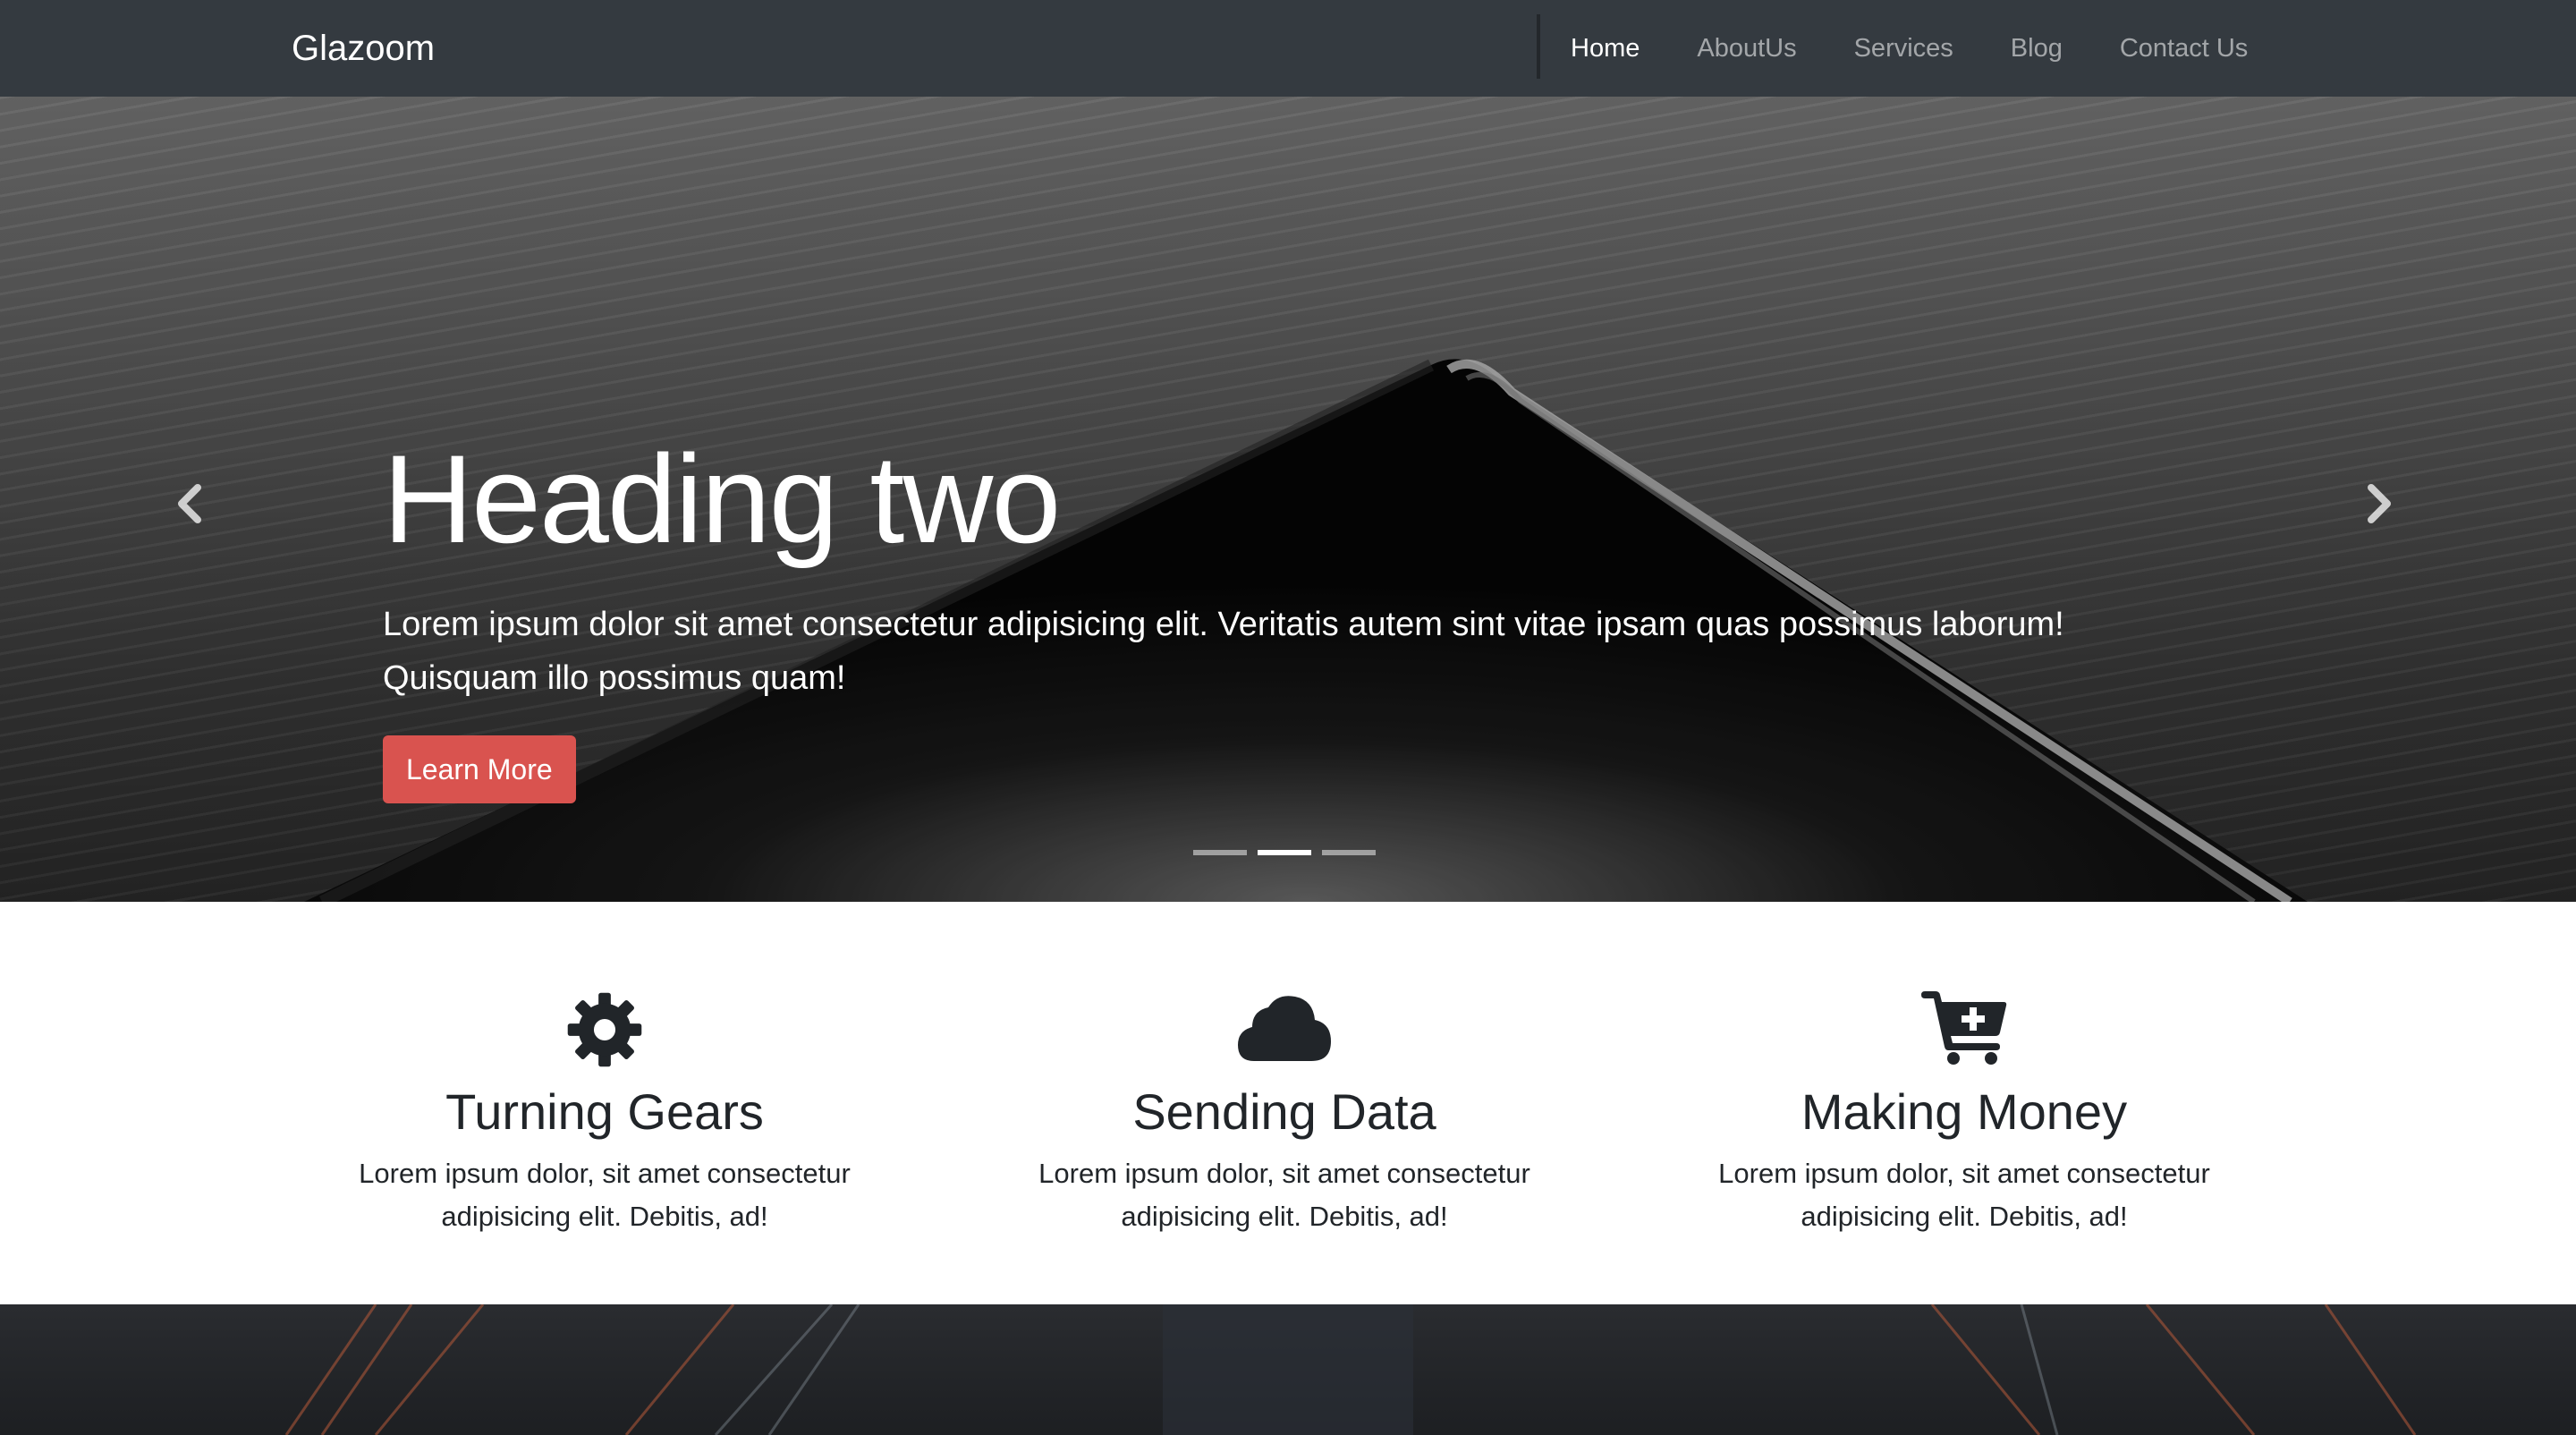 This screenshot has width=2576, height=1435. I want to click on nav-link-about-us: AboutUs, so click(1746, 49).